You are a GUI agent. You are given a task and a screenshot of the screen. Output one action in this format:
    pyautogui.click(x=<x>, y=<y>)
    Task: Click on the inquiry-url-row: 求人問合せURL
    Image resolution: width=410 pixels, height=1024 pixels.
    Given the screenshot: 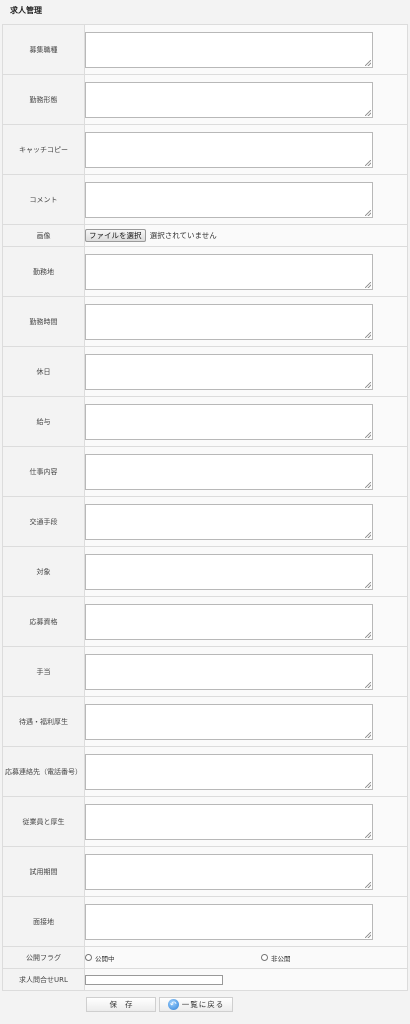 What is the action you would take?
    pyautogui.click(x=205, y=979)
    